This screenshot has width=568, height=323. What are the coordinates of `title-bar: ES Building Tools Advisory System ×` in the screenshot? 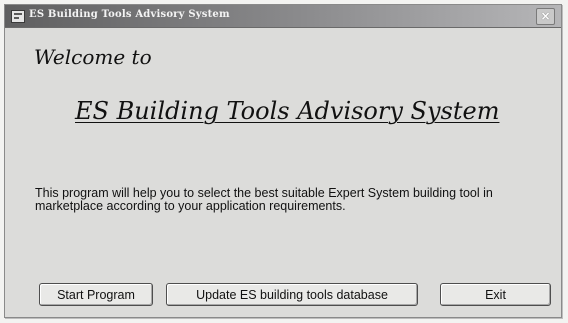 It's located at (283, 16).